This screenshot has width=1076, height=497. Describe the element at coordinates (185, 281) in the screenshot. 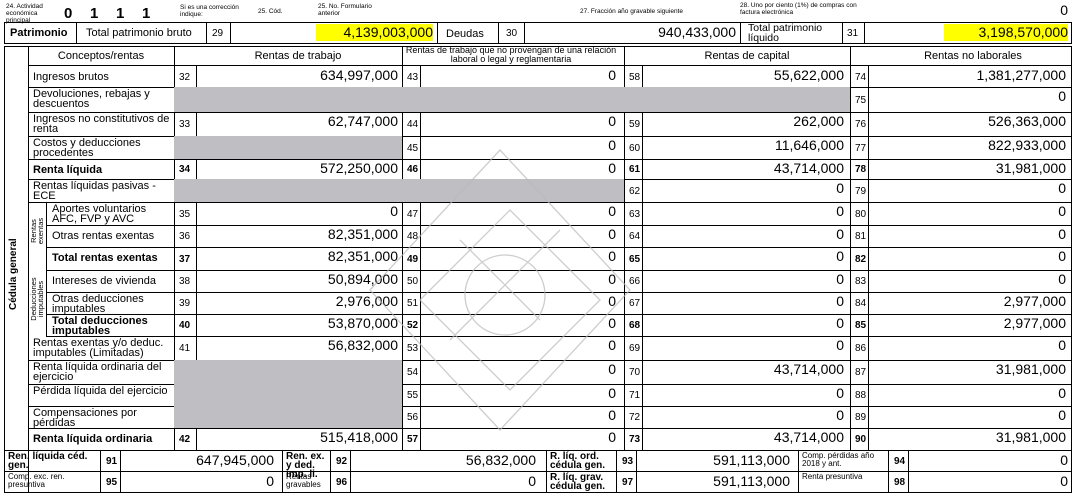

I see `field-code: 38` at that location.